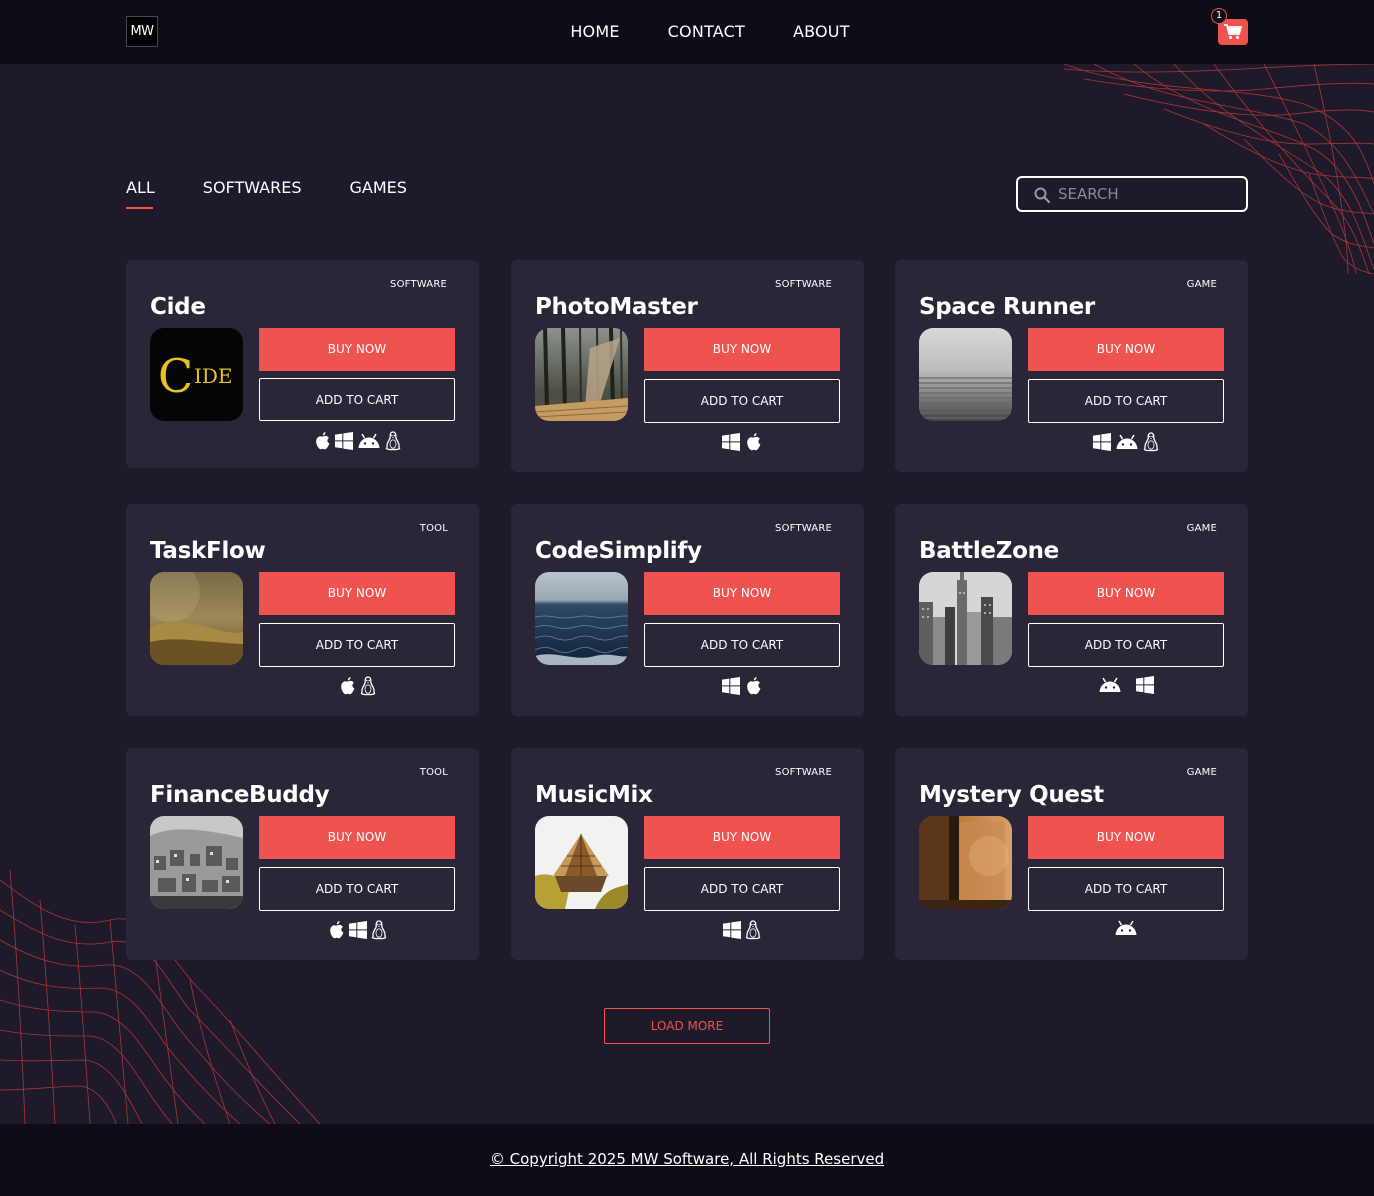  What do you see at coordinates (140, 193) in the screenshot?
I see `tab-all: ALL` at bounding box center [140, 193].